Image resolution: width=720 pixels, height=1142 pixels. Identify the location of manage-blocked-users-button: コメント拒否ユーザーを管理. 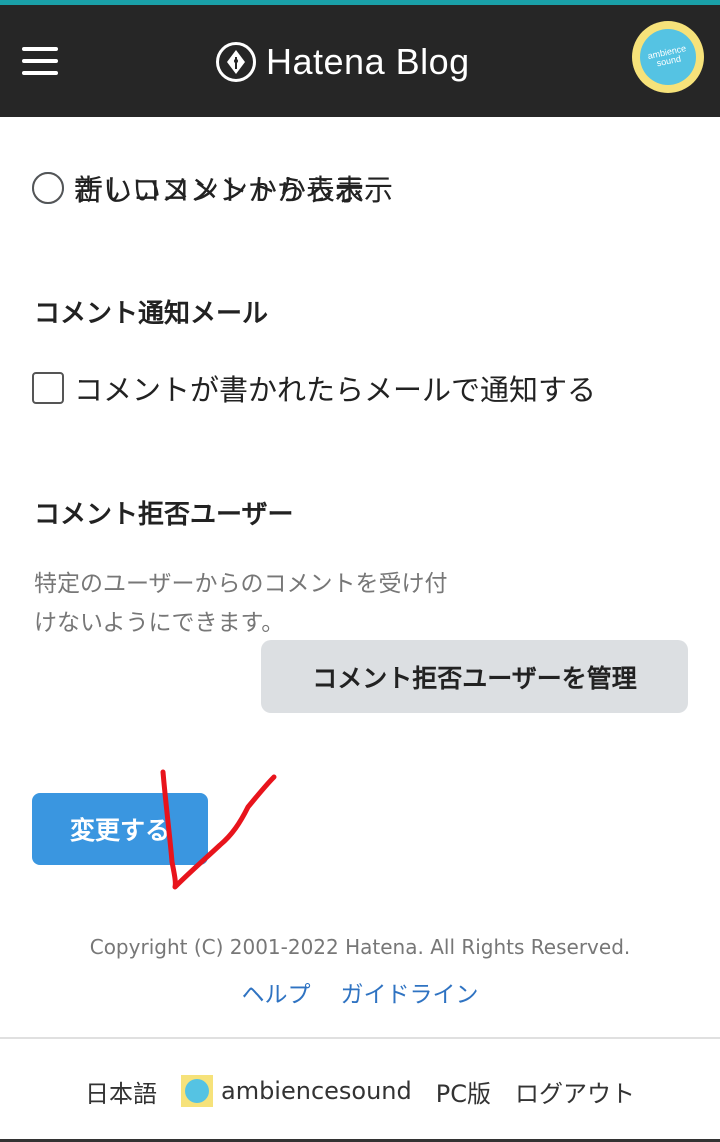
(474, 676).